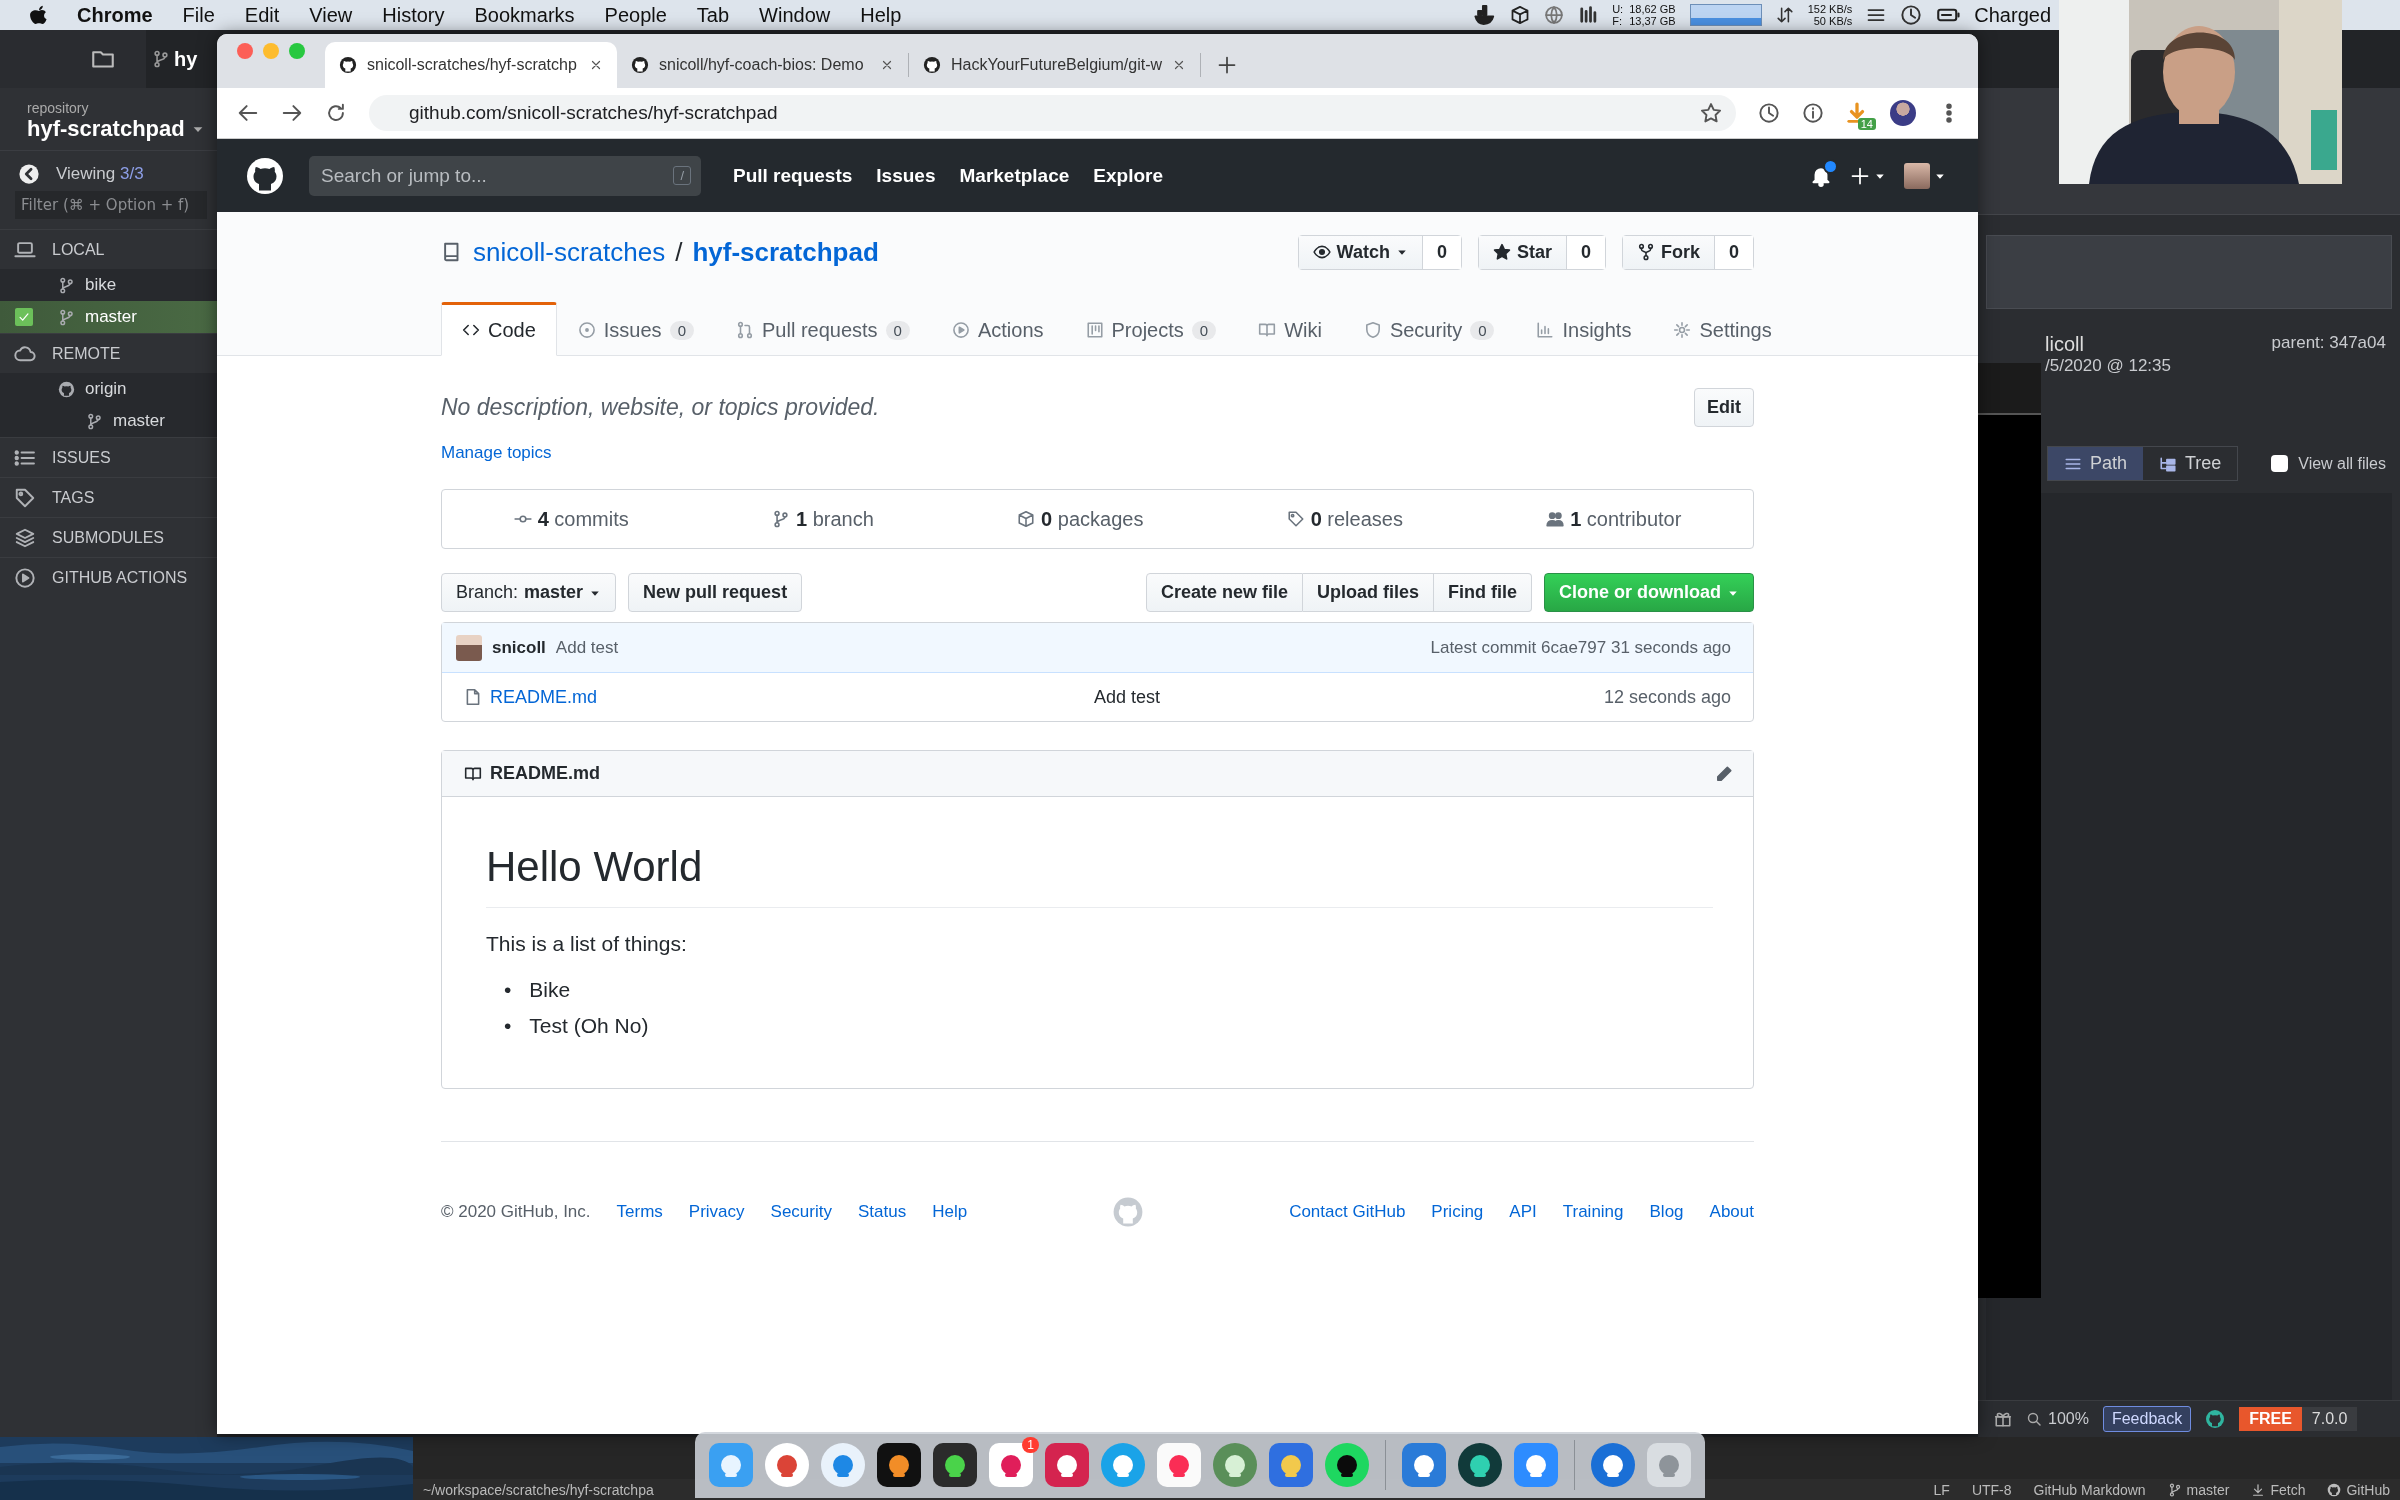 The width and height of the screenshot is (2400, 1500). I want to click on repo-tab: Pull requests 0, so click(822, 329).